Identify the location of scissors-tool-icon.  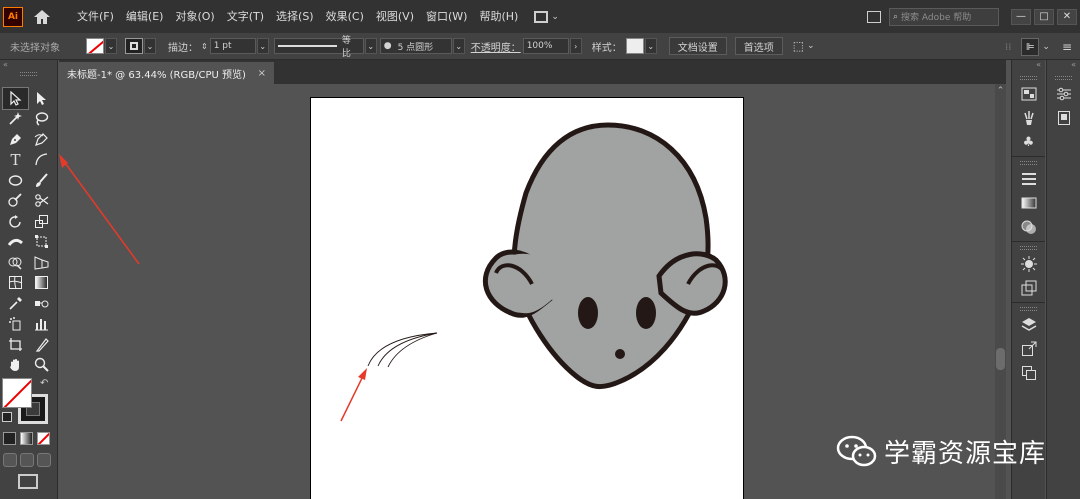
(41, 201).